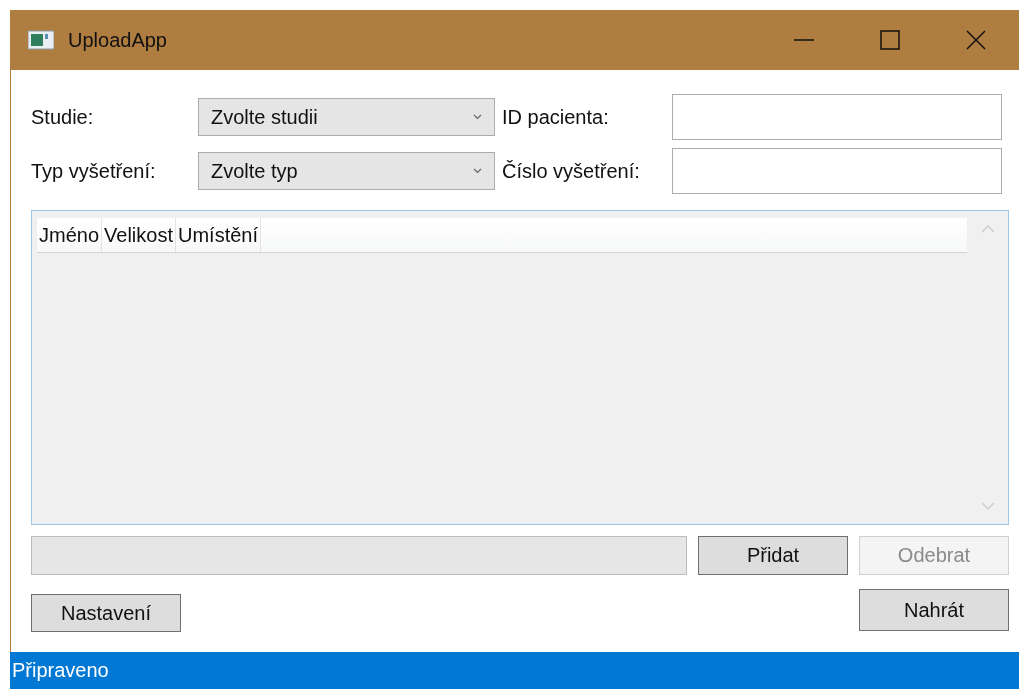  What do you see at coordinates (571, 171) in the screenshot?
I see `field-label: Číslo vyšetření:` at bounding box center [571, 171].